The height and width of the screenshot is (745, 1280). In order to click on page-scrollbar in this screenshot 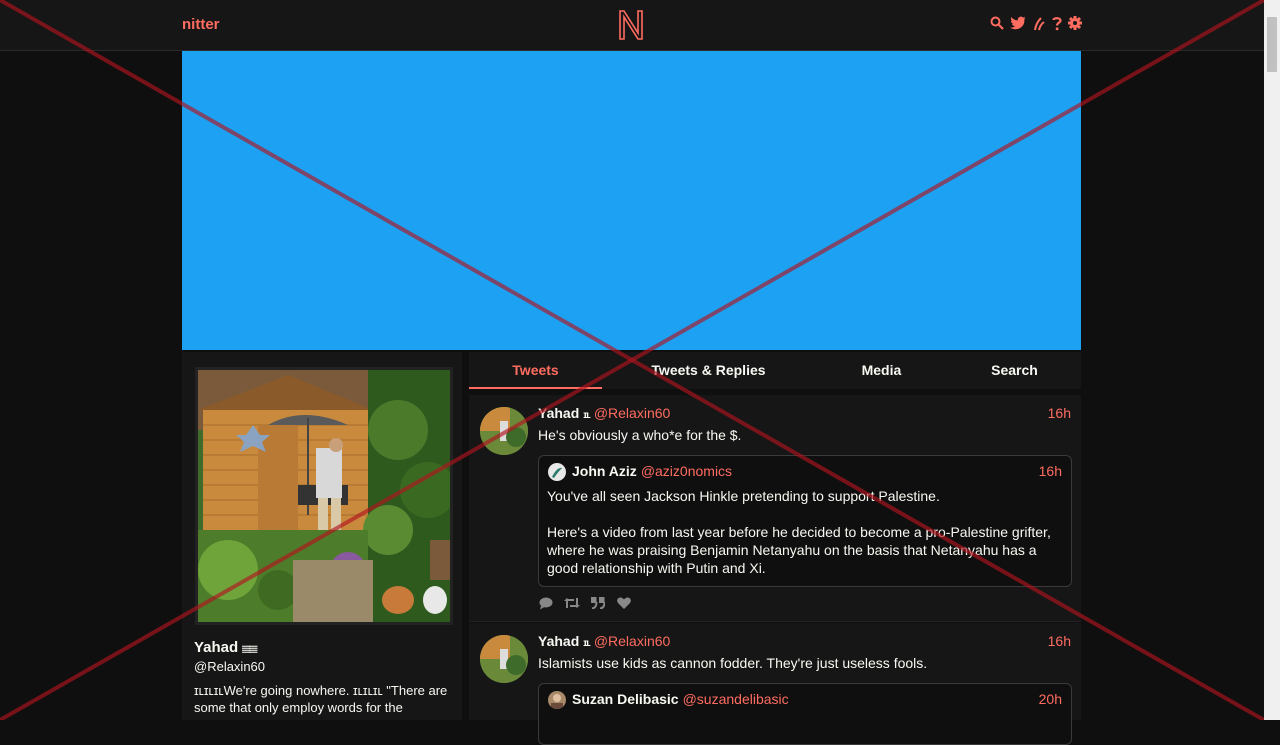, I will do `click(1272, 360)`.